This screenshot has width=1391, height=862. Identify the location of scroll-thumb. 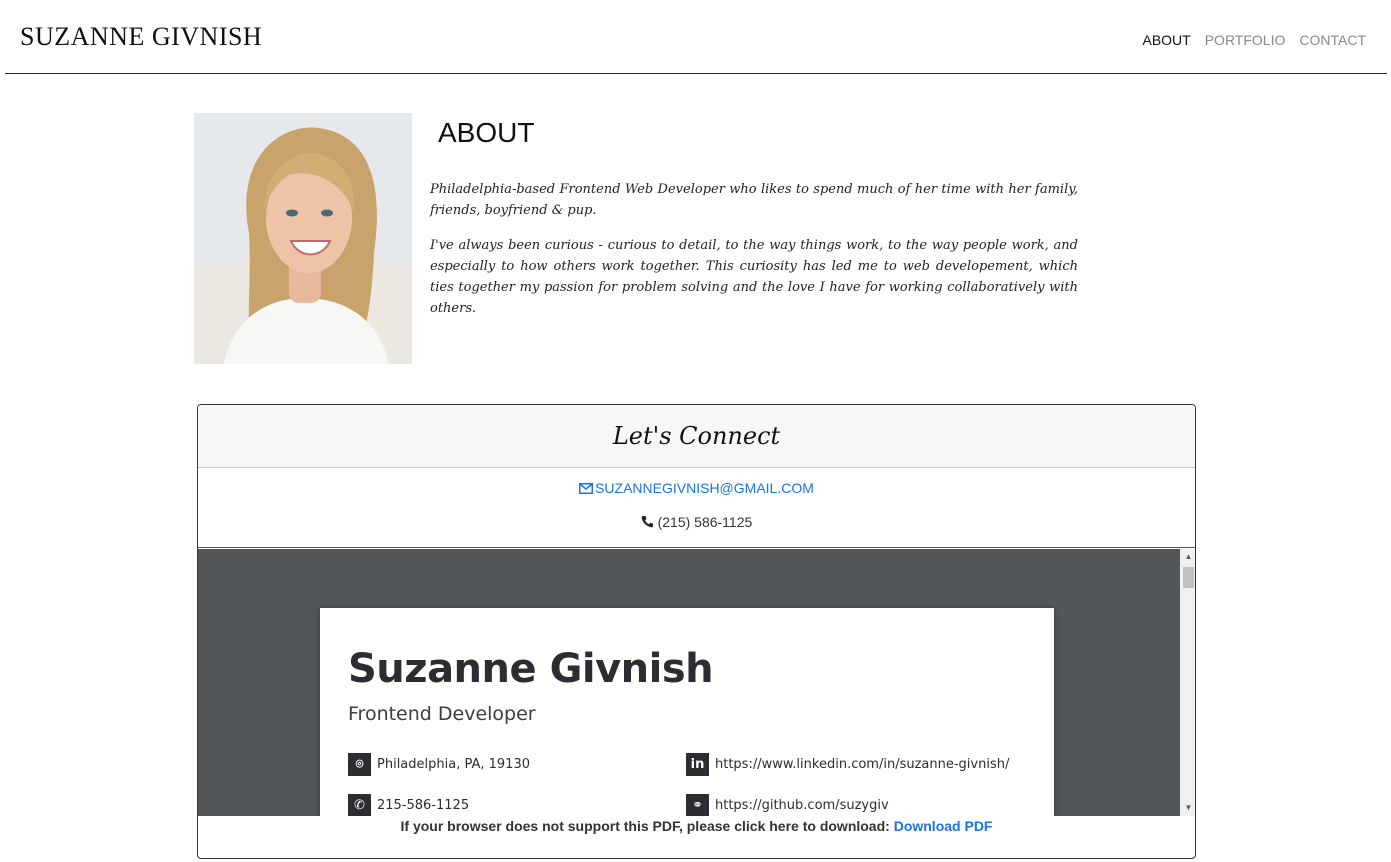
(1188, 577).